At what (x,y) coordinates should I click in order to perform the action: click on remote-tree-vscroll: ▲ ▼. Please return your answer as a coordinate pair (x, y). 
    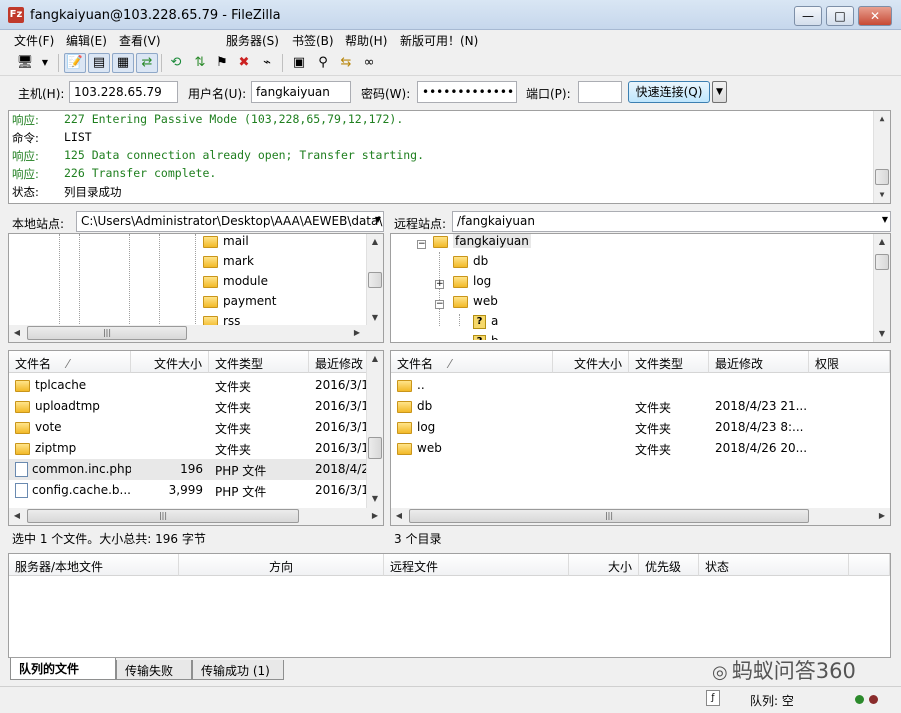
    Looking at the image, I should click on (881, 288).